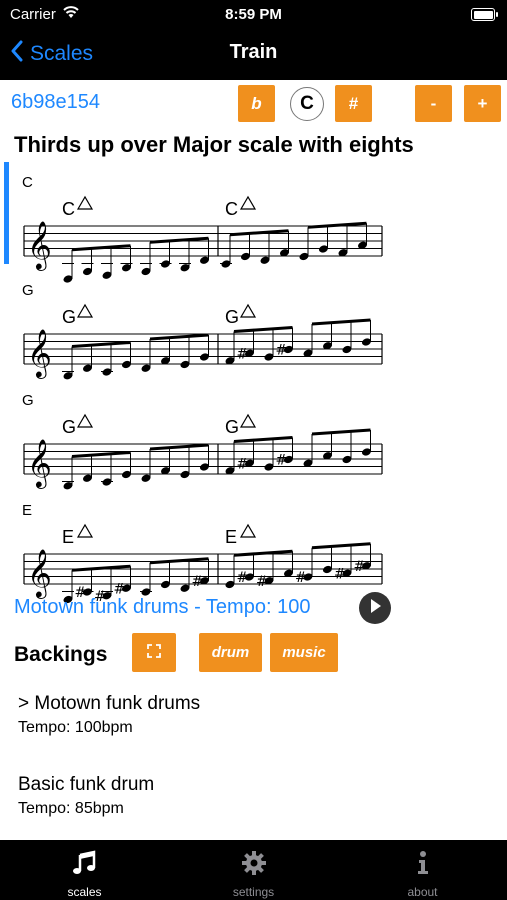  I want to click on status-bar: Carrier 8:59 PM, so click(253, 15).